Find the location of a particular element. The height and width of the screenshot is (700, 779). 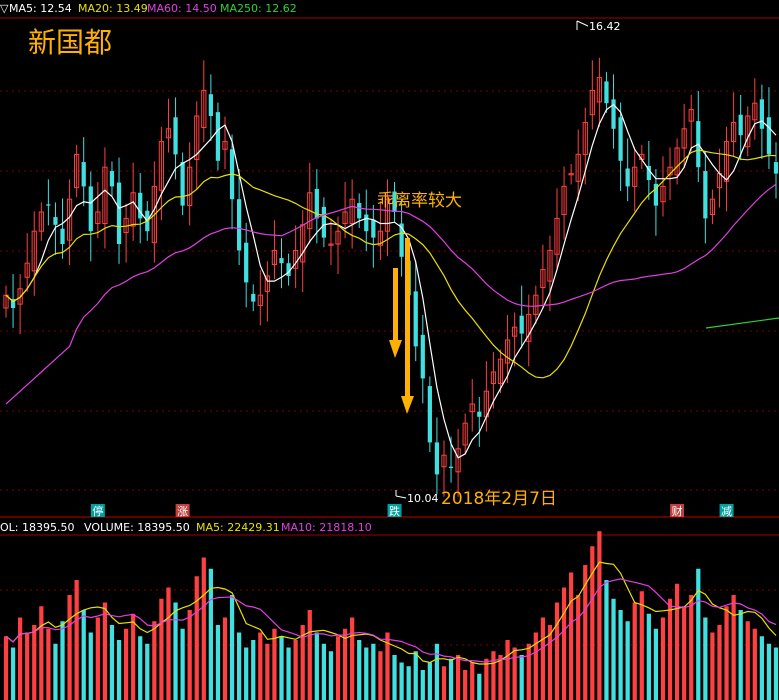

deviation-annotation: 乖离率较大 is located at coordinates (419, 201).